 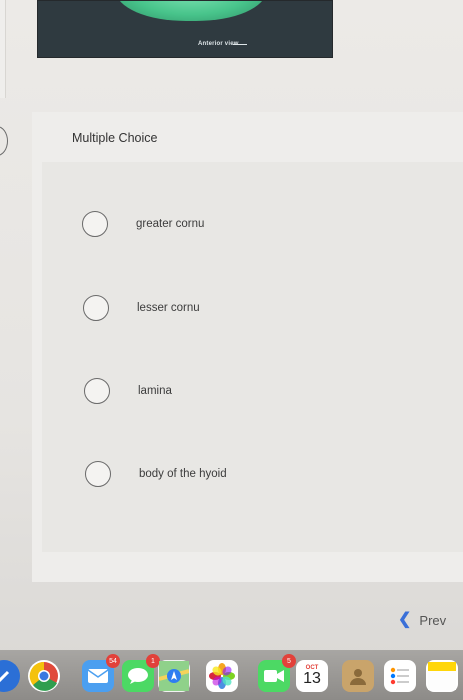 I want to click on safari-icon, so click(x=10, y=676).